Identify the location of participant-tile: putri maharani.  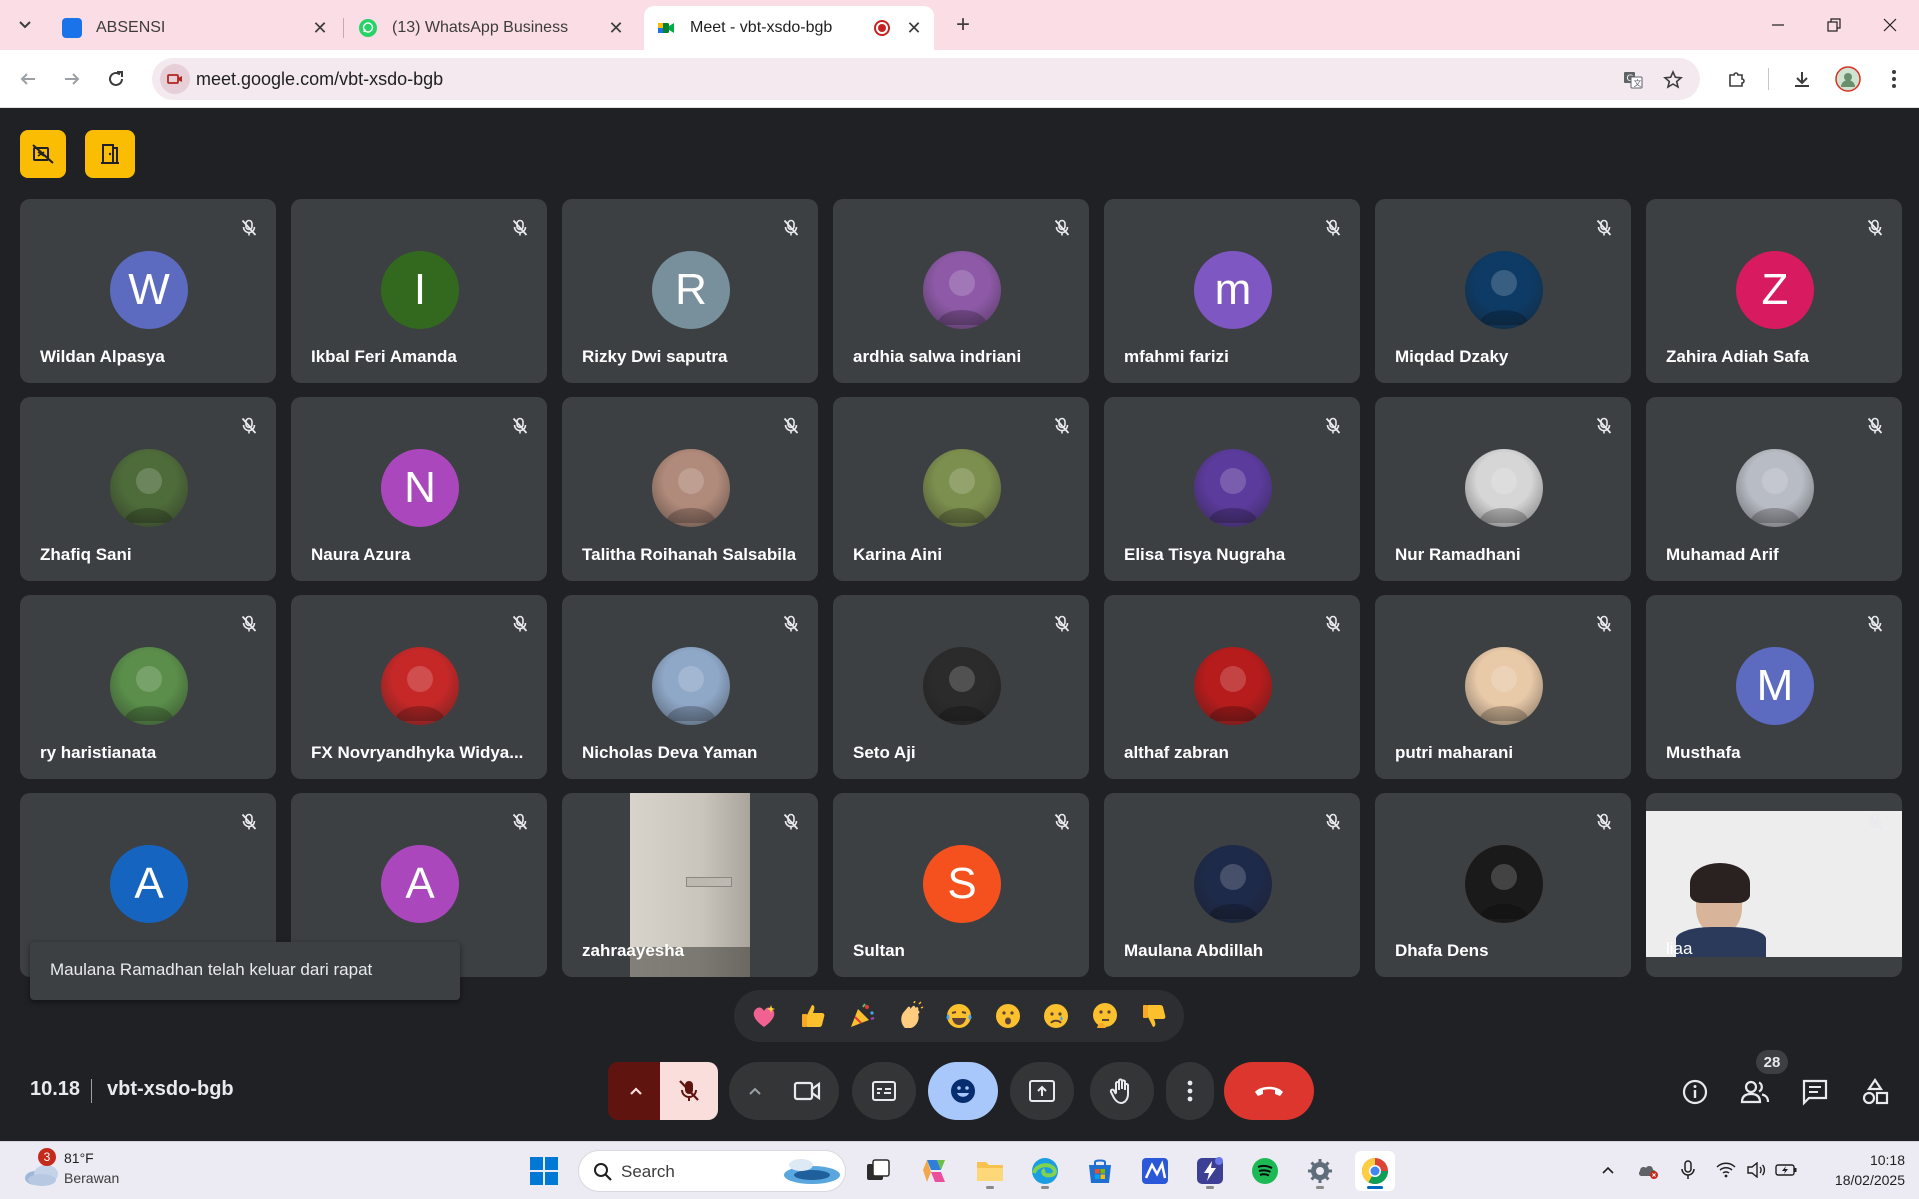
(1503, 687).